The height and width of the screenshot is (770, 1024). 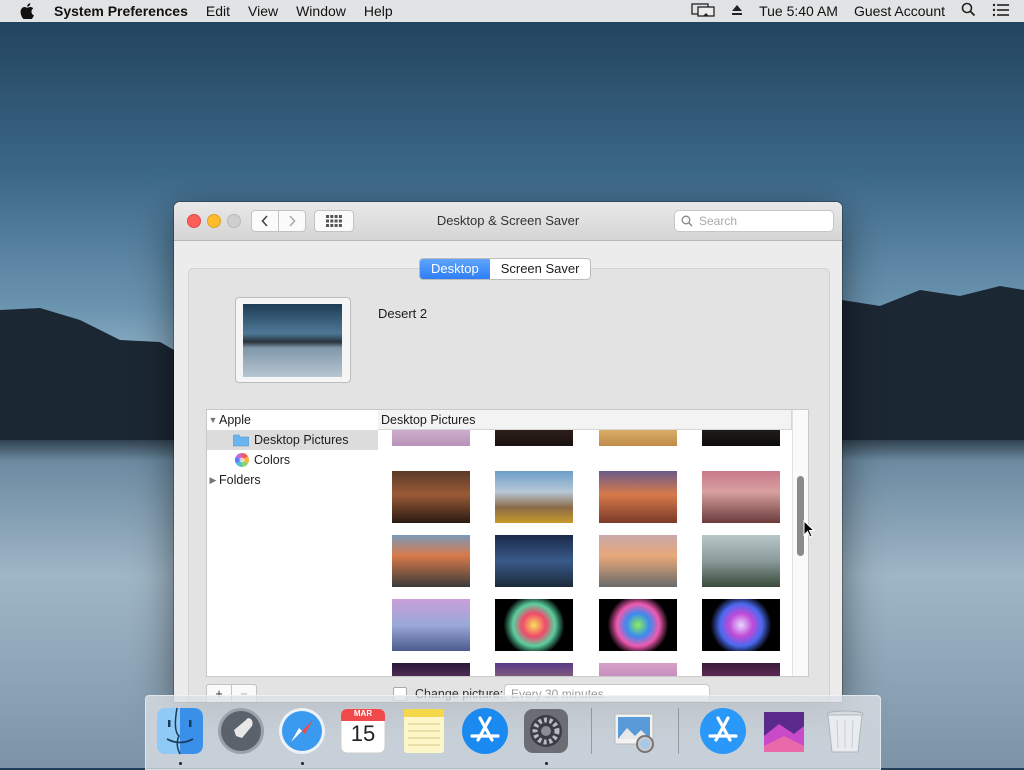 I want to click on preview-image, so click(x=292, y=340).